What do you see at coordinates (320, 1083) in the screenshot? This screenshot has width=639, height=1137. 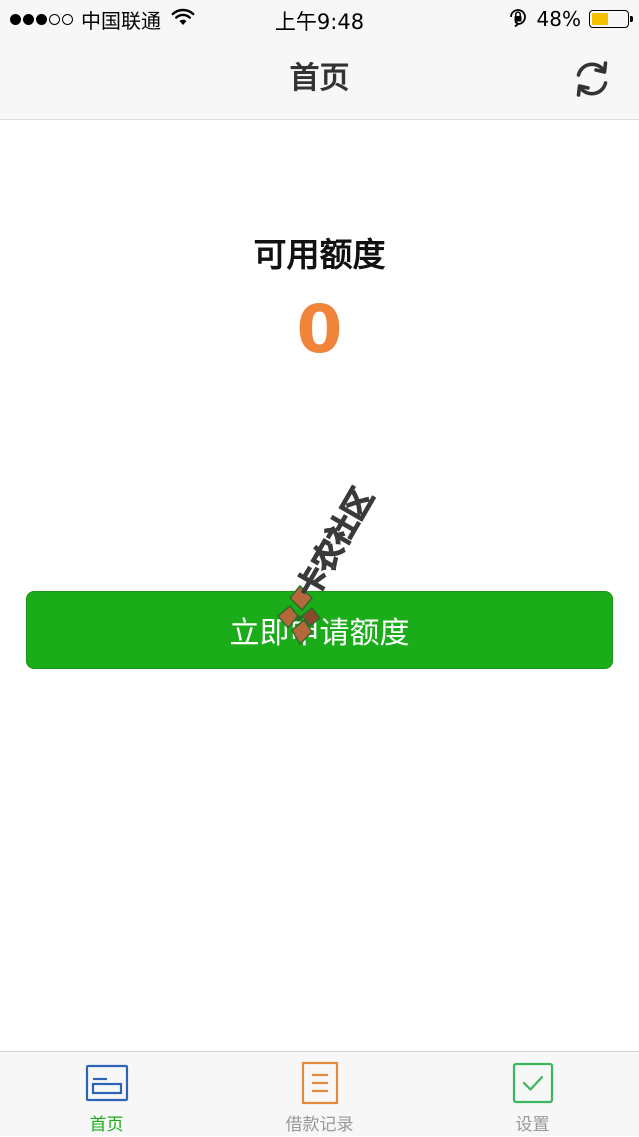 I see `document-list-icon` at bounding box center [320, 1083].